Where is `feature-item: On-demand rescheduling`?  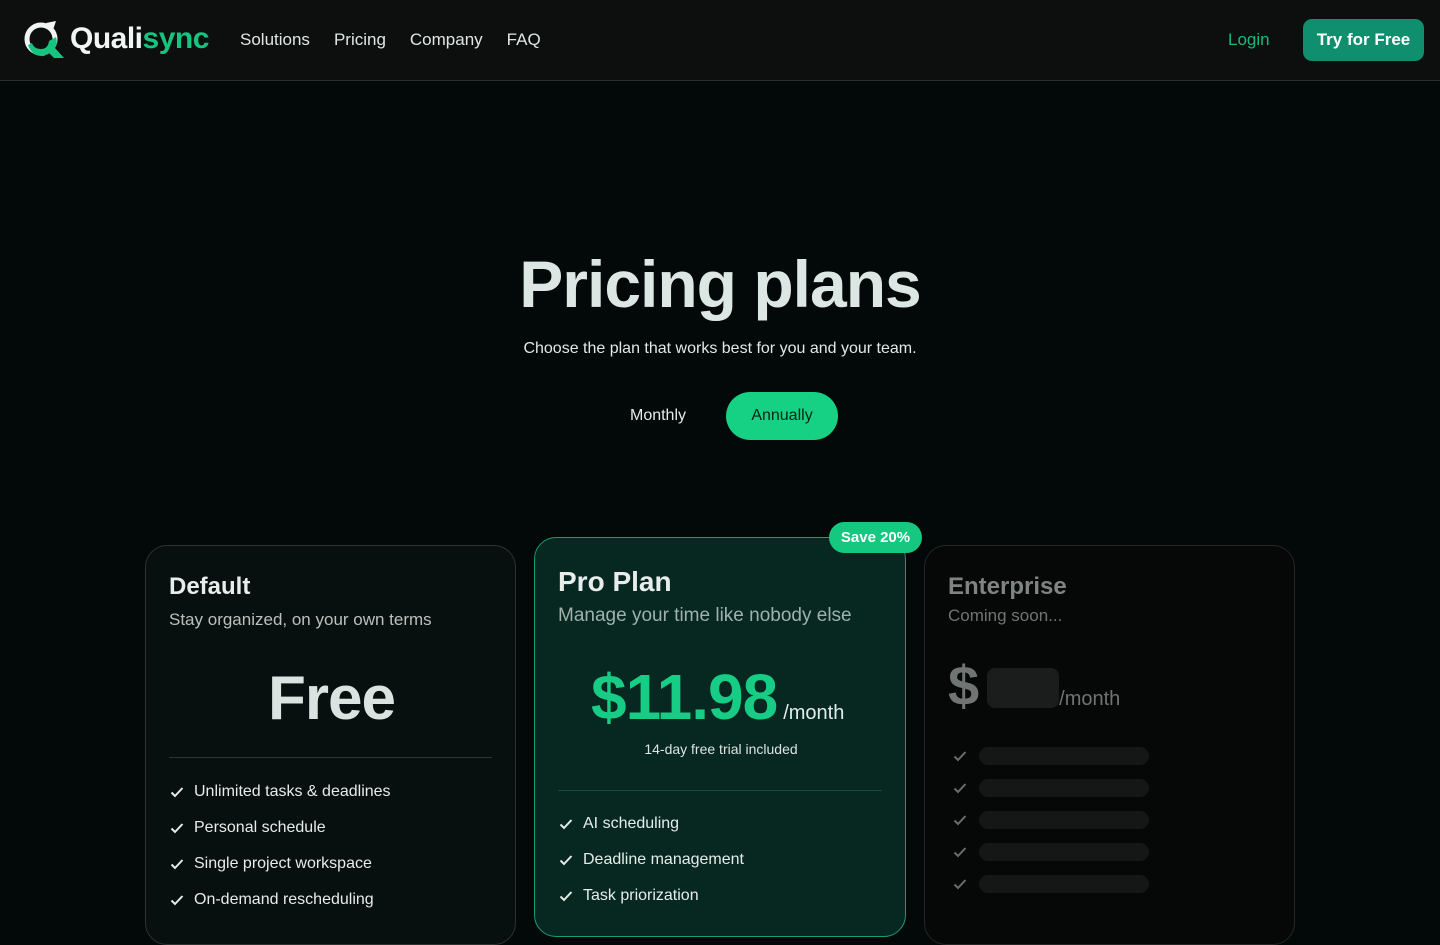 feature-item: On-demand rescheduling is located at coordinates (280, 900).